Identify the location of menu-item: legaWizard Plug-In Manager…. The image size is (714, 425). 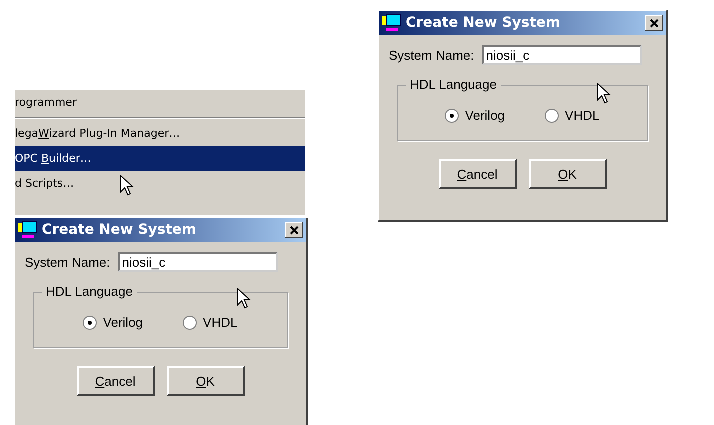
(160, 133).